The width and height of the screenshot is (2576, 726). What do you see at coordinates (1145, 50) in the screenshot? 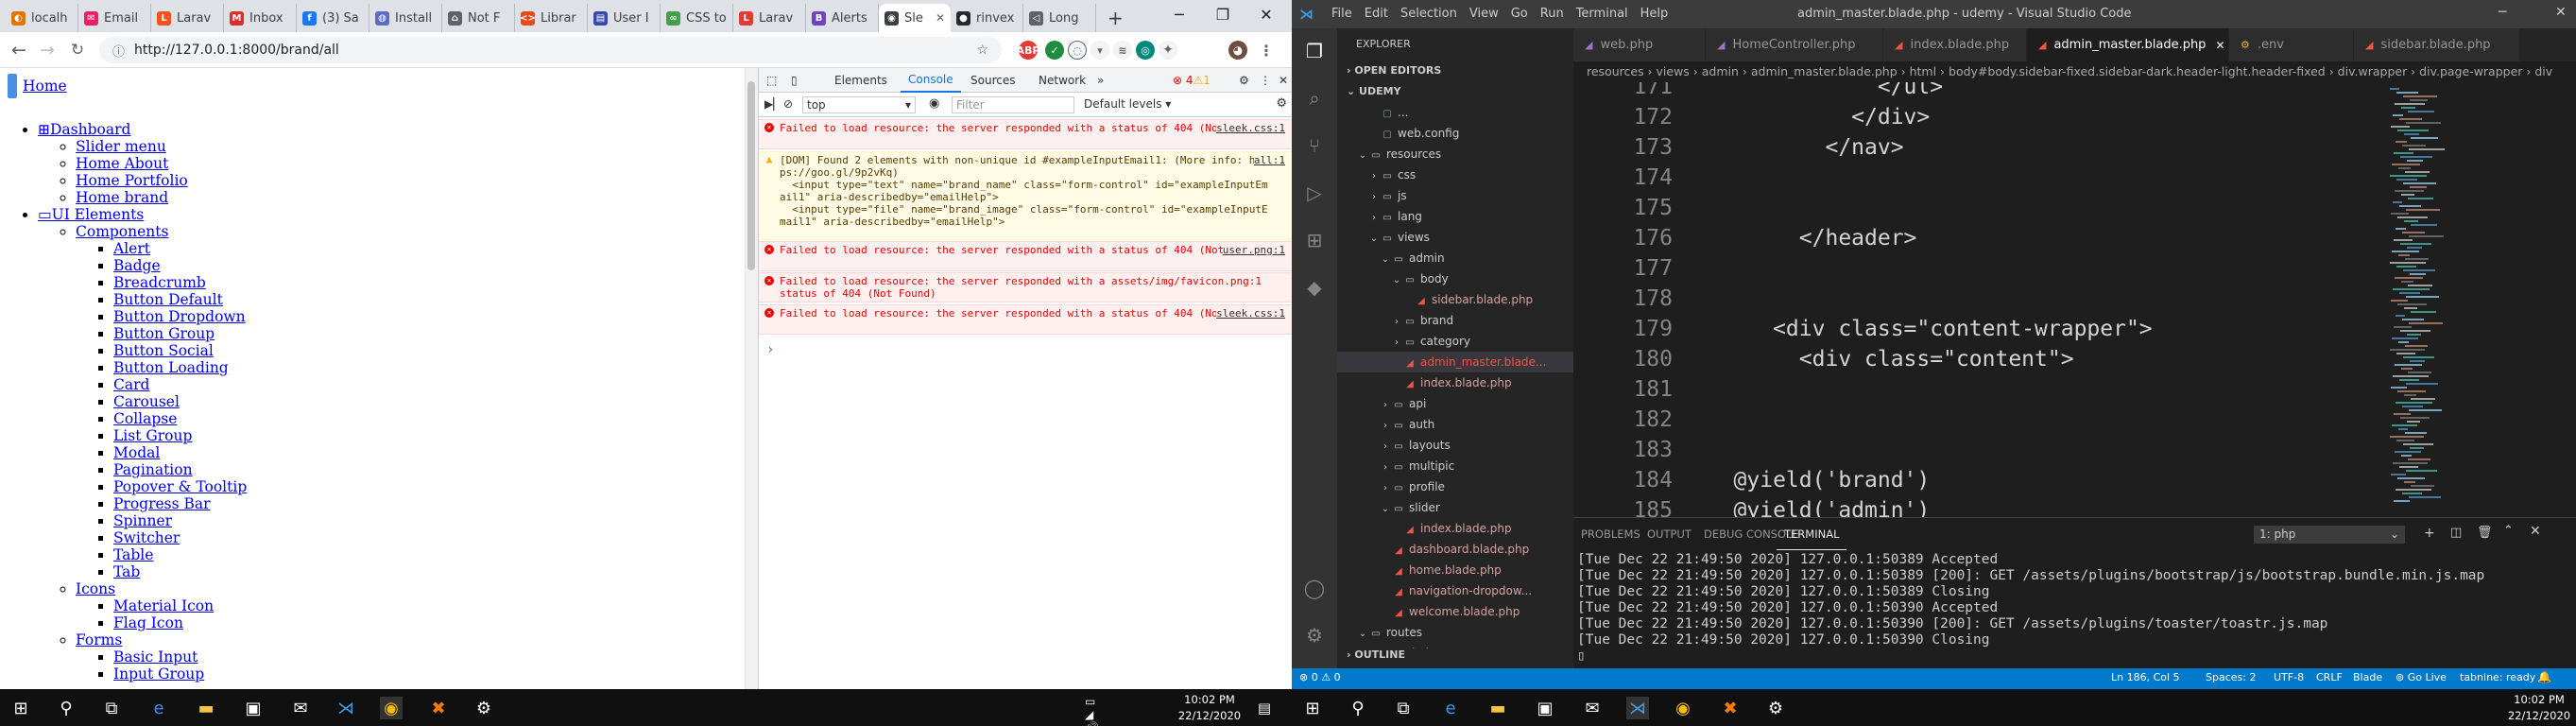
I see `extension-icon: ◎` at bounding box center [1145, 50].